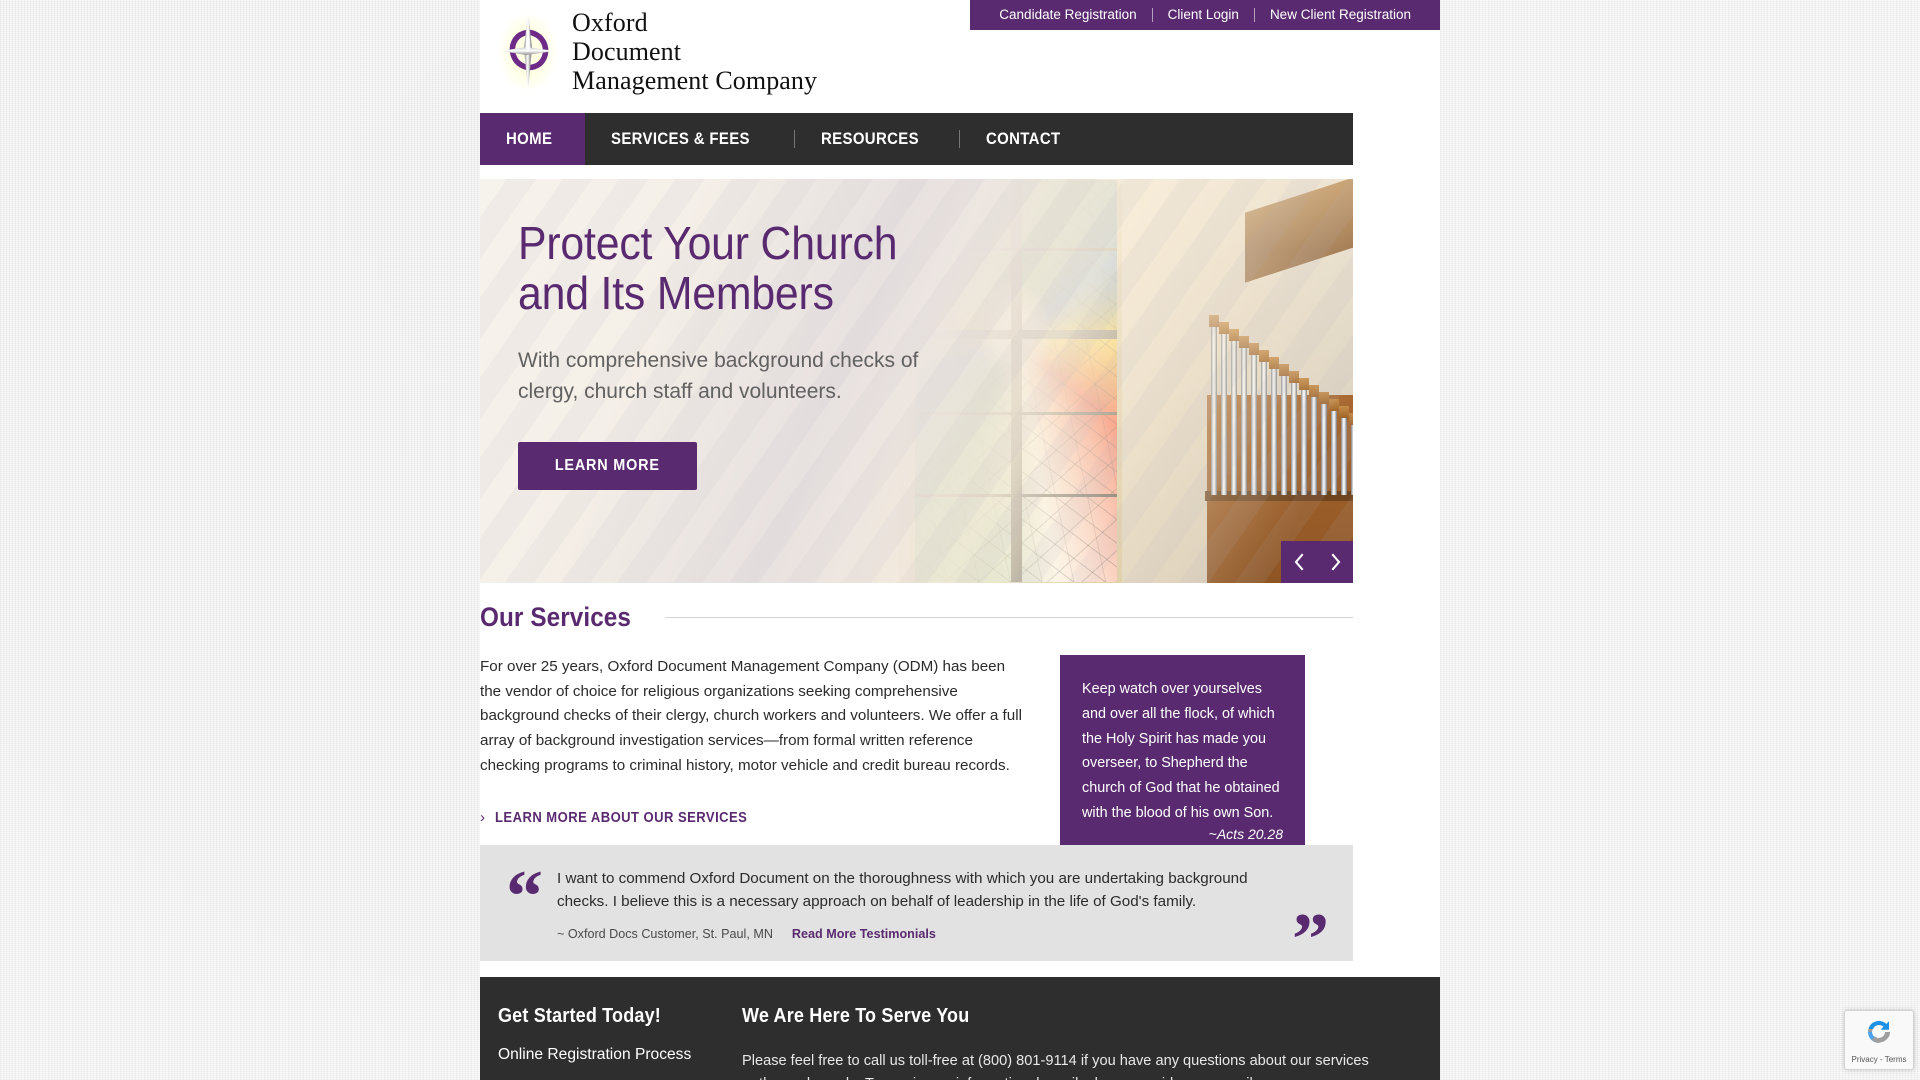  Describe the element at coordinates (579, 1016) in the screenshot. I see `footer-heading-get-started: Get Started Today!` at that location.